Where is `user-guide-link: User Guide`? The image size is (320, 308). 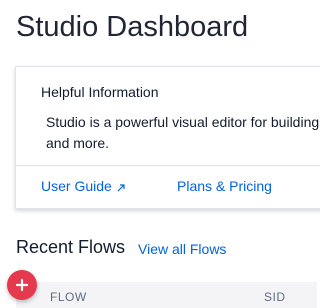
user-guide-link: User Guide is located at coordinates (83, 186).